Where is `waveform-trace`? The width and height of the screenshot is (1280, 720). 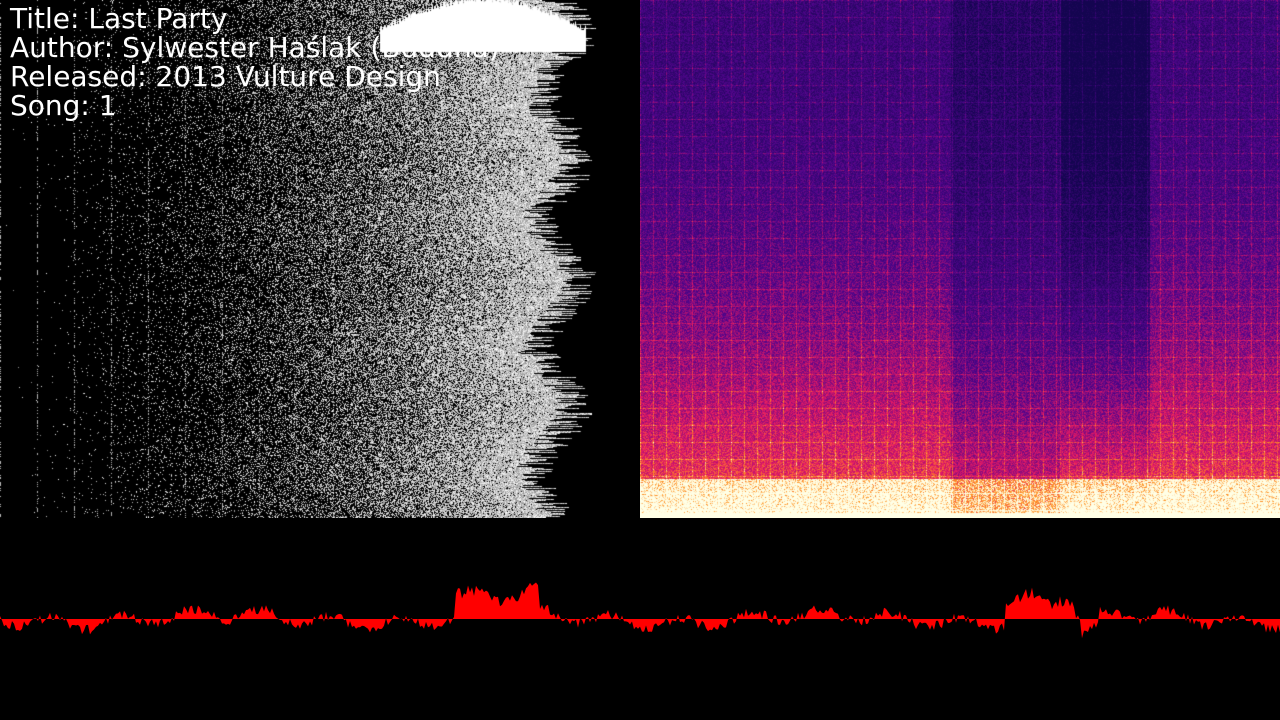
waveform-trace is located at coordinates (640, 610).